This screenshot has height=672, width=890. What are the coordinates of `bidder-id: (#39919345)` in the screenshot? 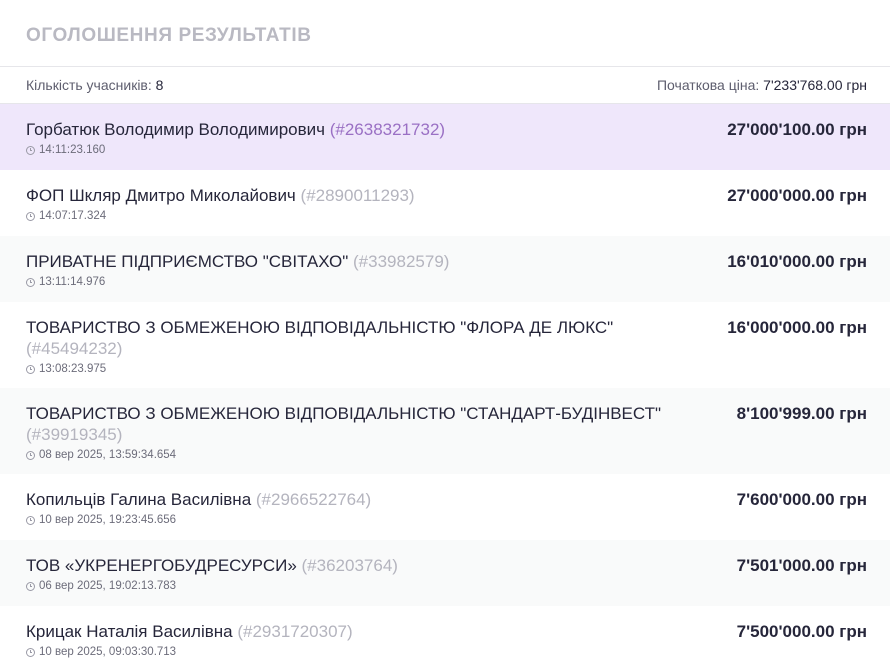 It's located at (74, 434).